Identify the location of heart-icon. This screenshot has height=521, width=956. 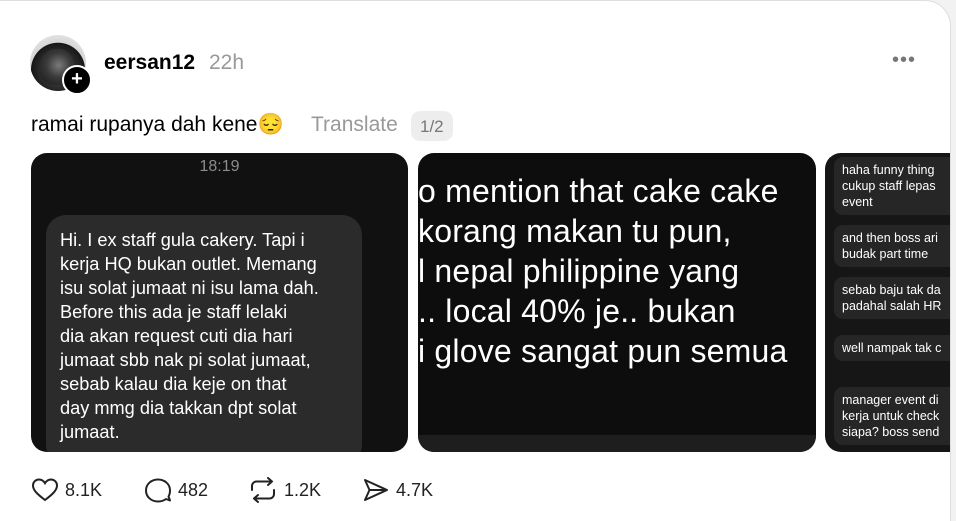
(45, 490).